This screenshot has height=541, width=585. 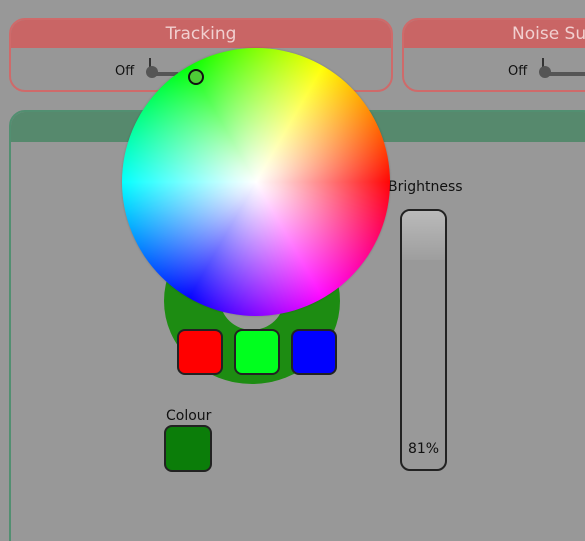 I want to click on colour-label: Colour, so click(x=189, y=416).